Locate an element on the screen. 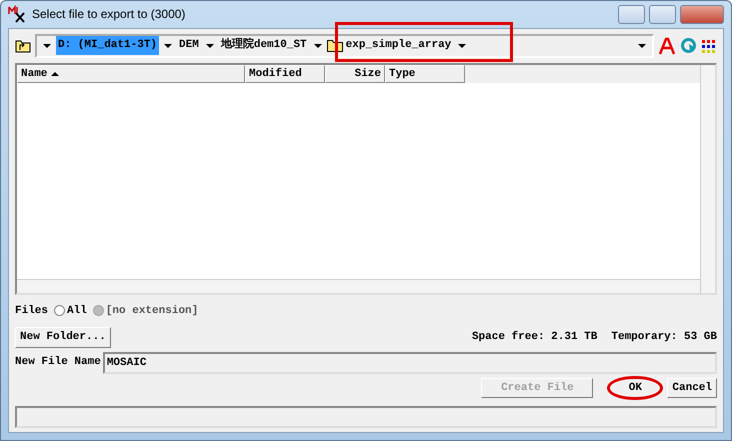  column-header: Name is located at coordinates (131, 73).